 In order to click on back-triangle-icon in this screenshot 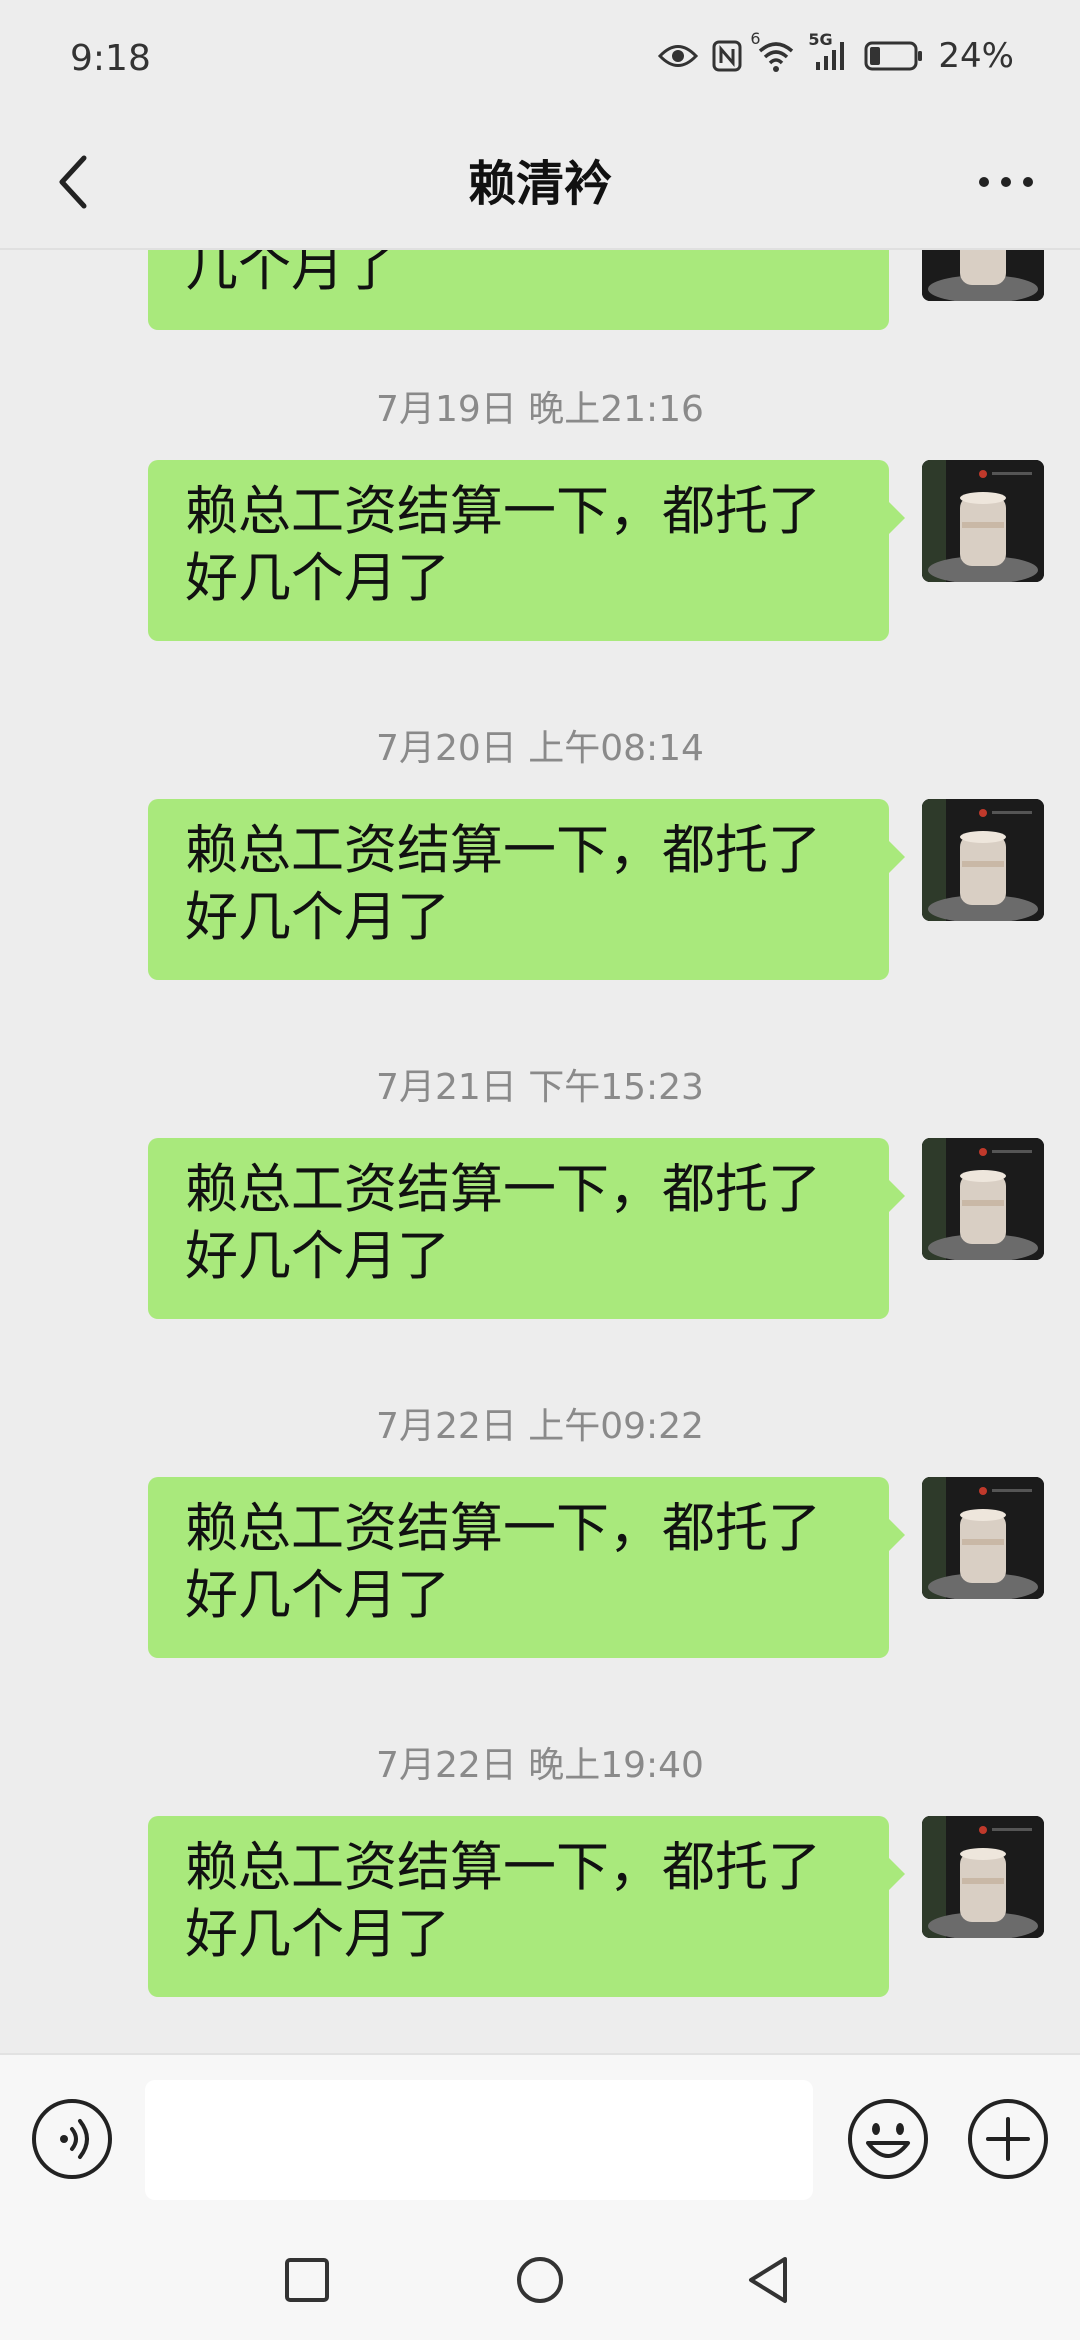, I will do `click(768, 2282)`.